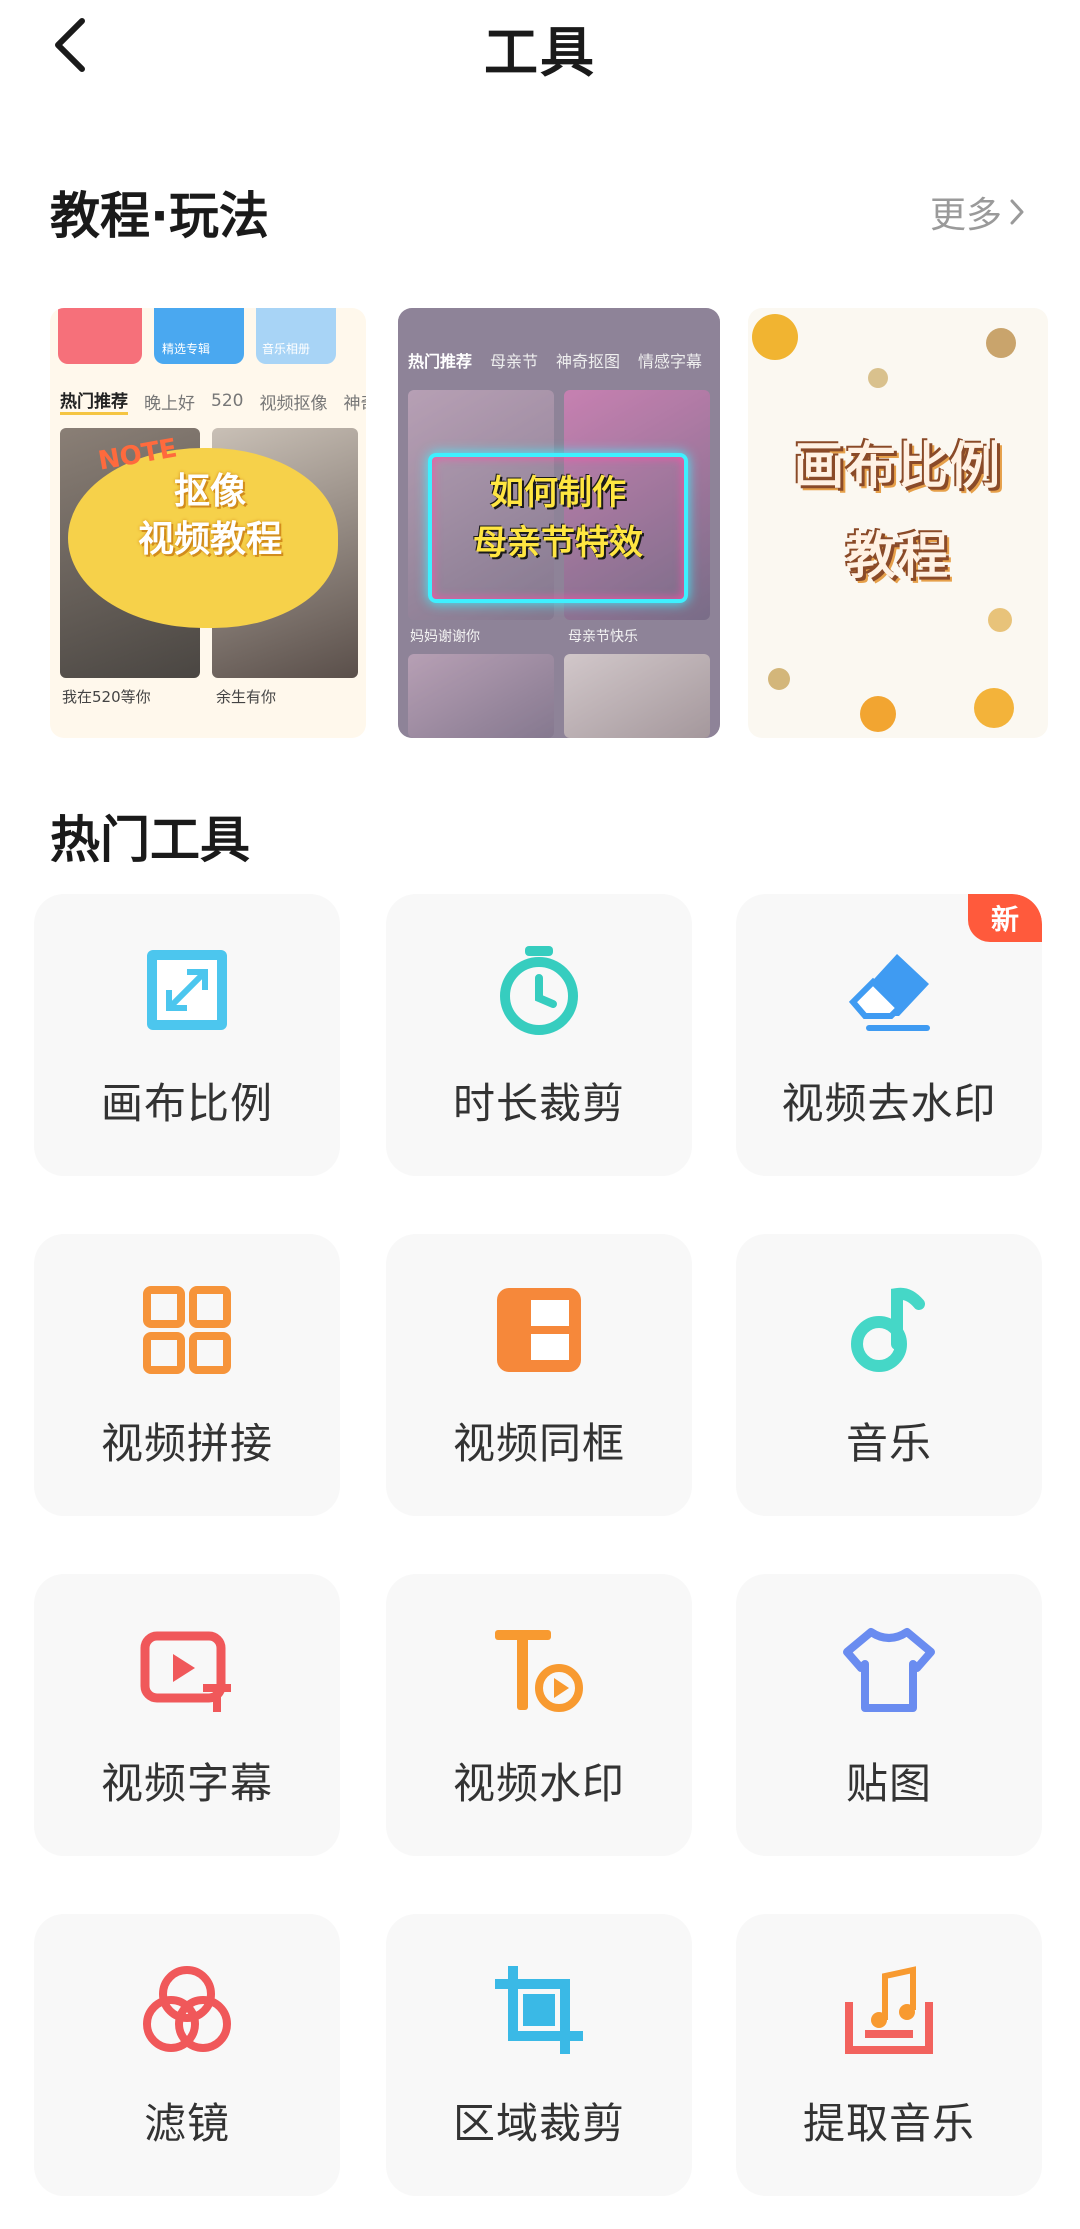  I want to click on top-bar: 工具, so click(540, 55).